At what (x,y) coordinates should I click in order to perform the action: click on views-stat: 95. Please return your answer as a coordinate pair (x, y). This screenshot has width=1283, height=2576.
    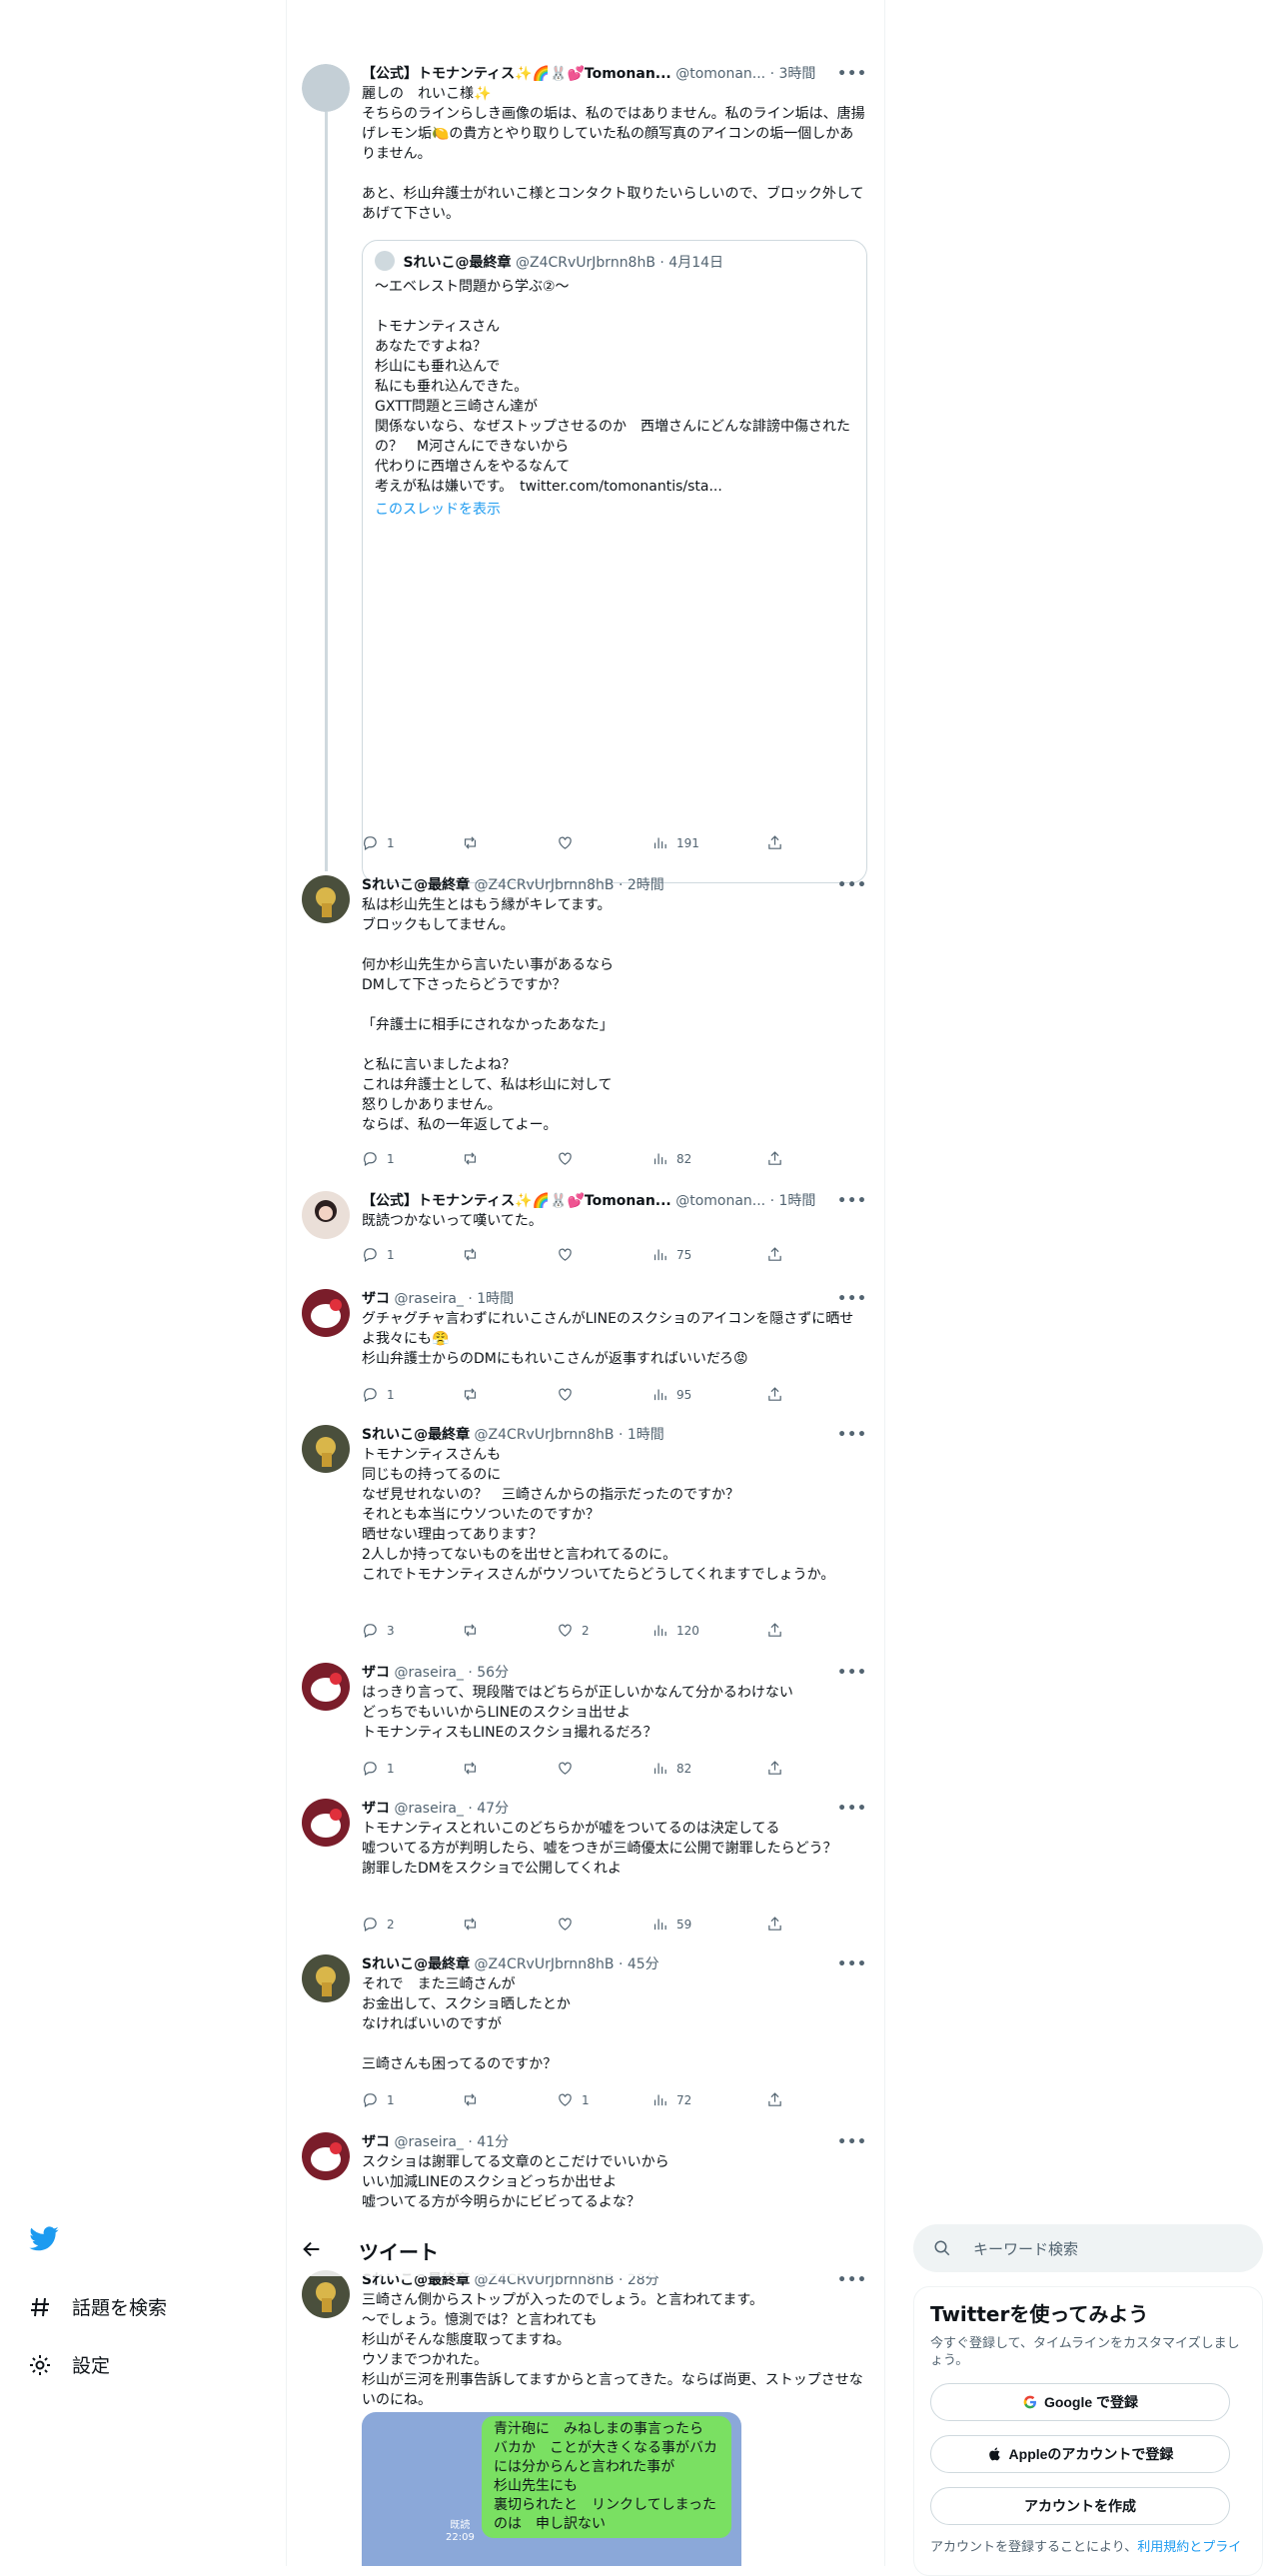
    Looking at the image, I should click on (671, 1395).